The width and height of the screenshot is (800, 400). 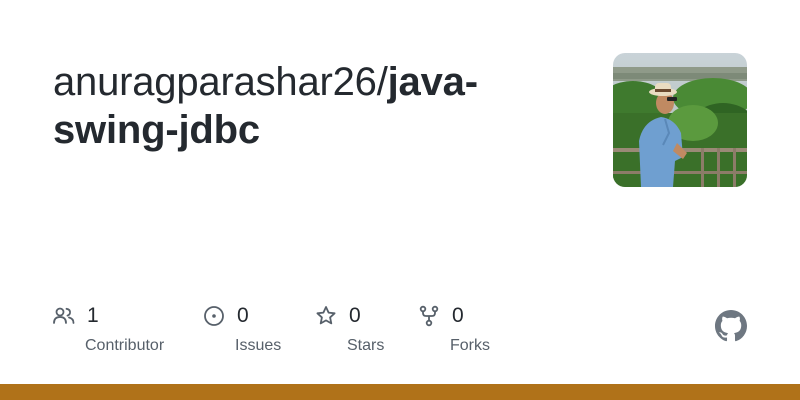 What do you see at coordinates (366, 345) in the screenshot?
I see `stat-label: Stars` at bounding box center [366, 345].